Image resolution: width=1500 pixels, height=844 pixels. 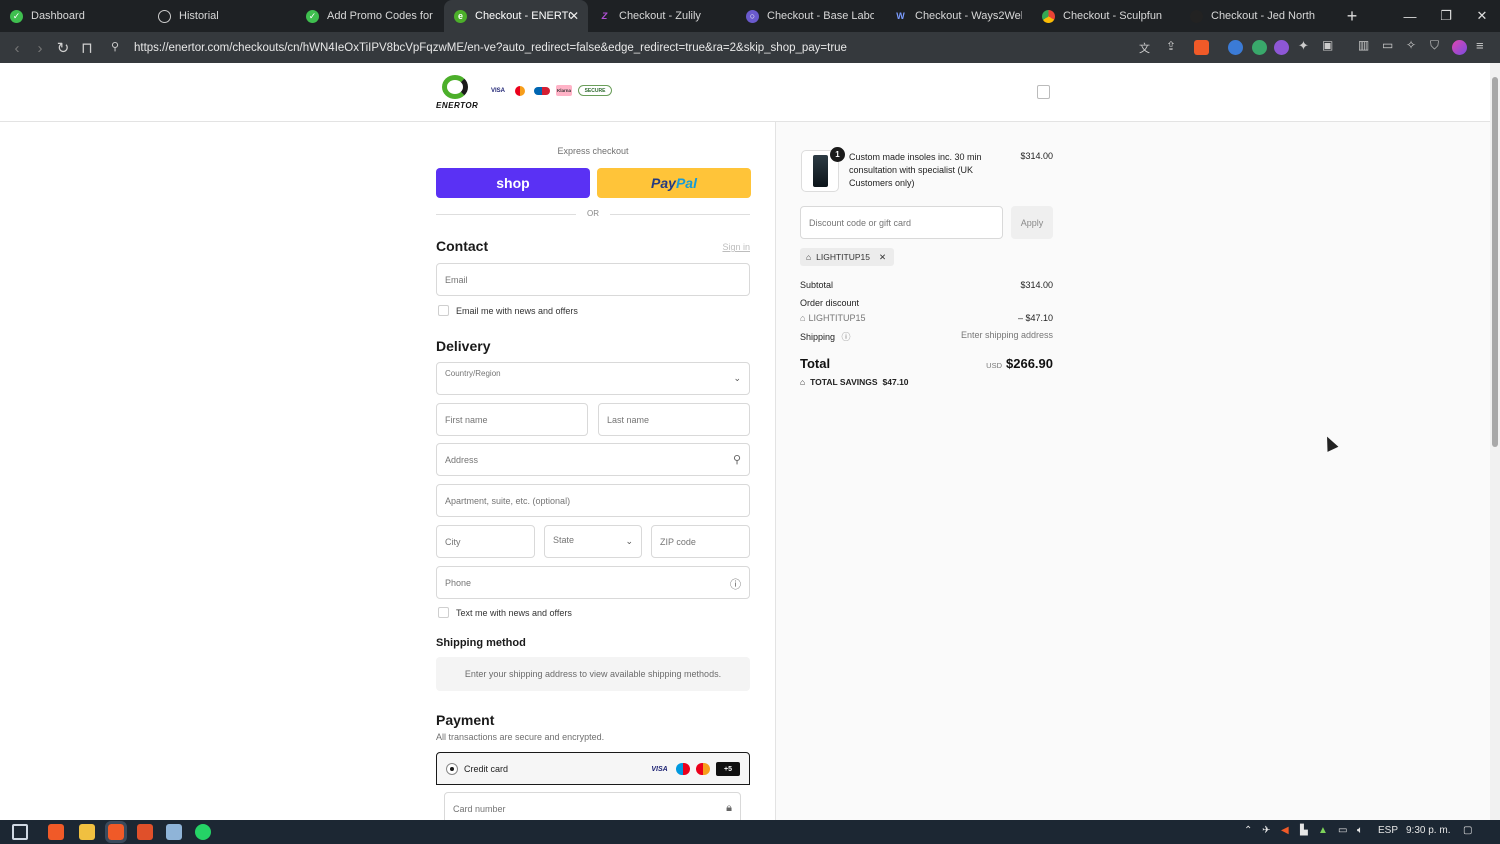 I want to click on enertor-logo: ENERTOR, so click(x=457, y=93).